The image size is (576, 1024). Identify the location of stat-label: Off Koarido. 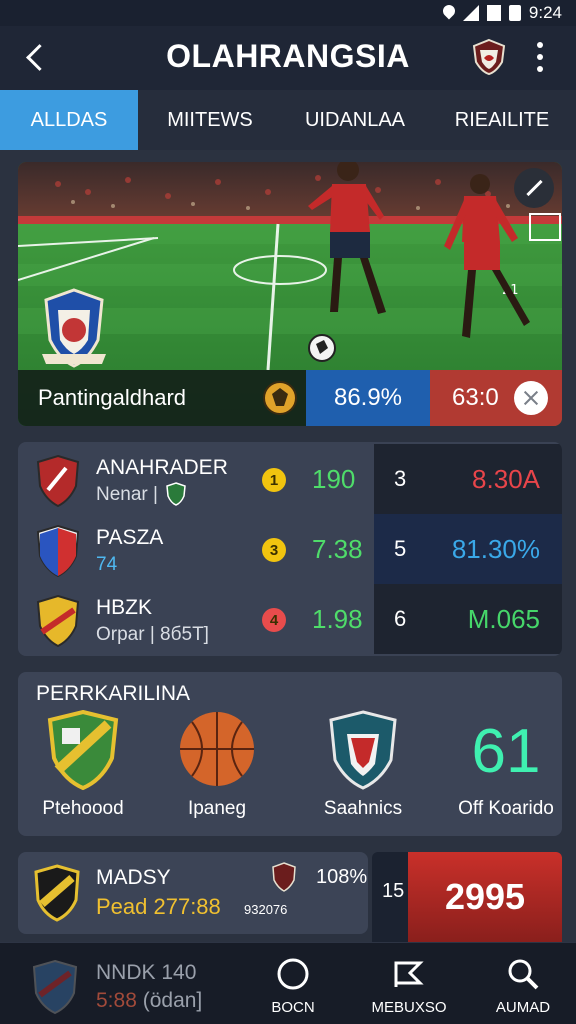
(506, 808).